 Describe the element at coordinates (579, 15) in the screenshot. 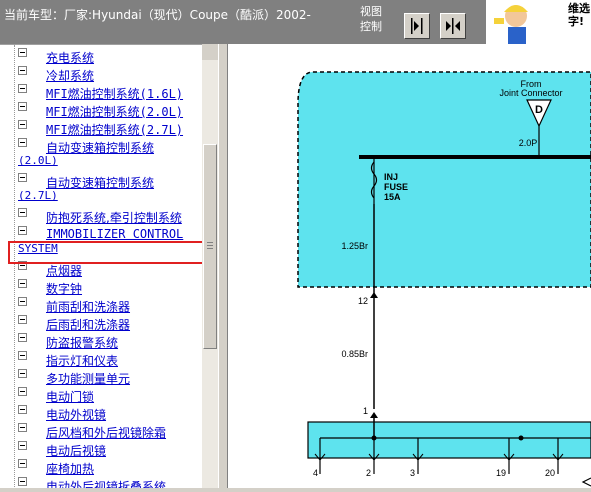

I see `logo-text: 维选字!` at that location.